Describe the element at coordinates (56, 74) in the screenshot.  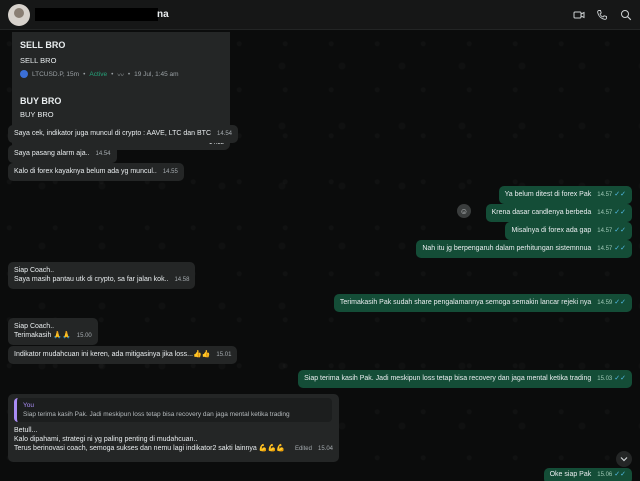
I see `alert-symbol: LTCUSD.P, 15m` at that location.